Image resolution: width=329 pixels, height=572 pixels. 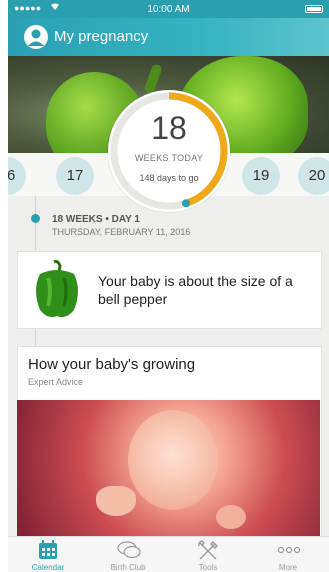 What do you see at coordinates (169, 178) in the screenshot?
I see `days-to-go: 148 days to go` at bounding box center [169, 178].